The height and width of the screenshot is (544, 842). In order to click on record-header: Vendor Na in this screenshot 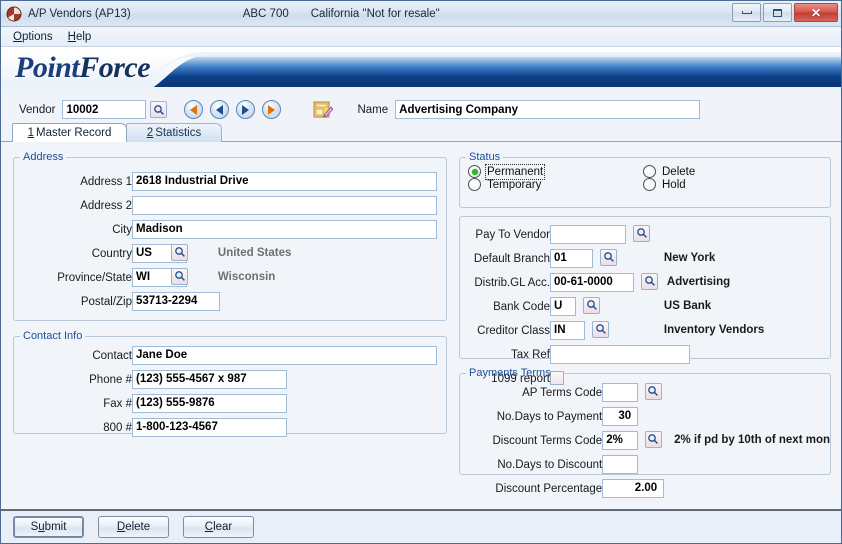, I will do `click(421, 109)`.